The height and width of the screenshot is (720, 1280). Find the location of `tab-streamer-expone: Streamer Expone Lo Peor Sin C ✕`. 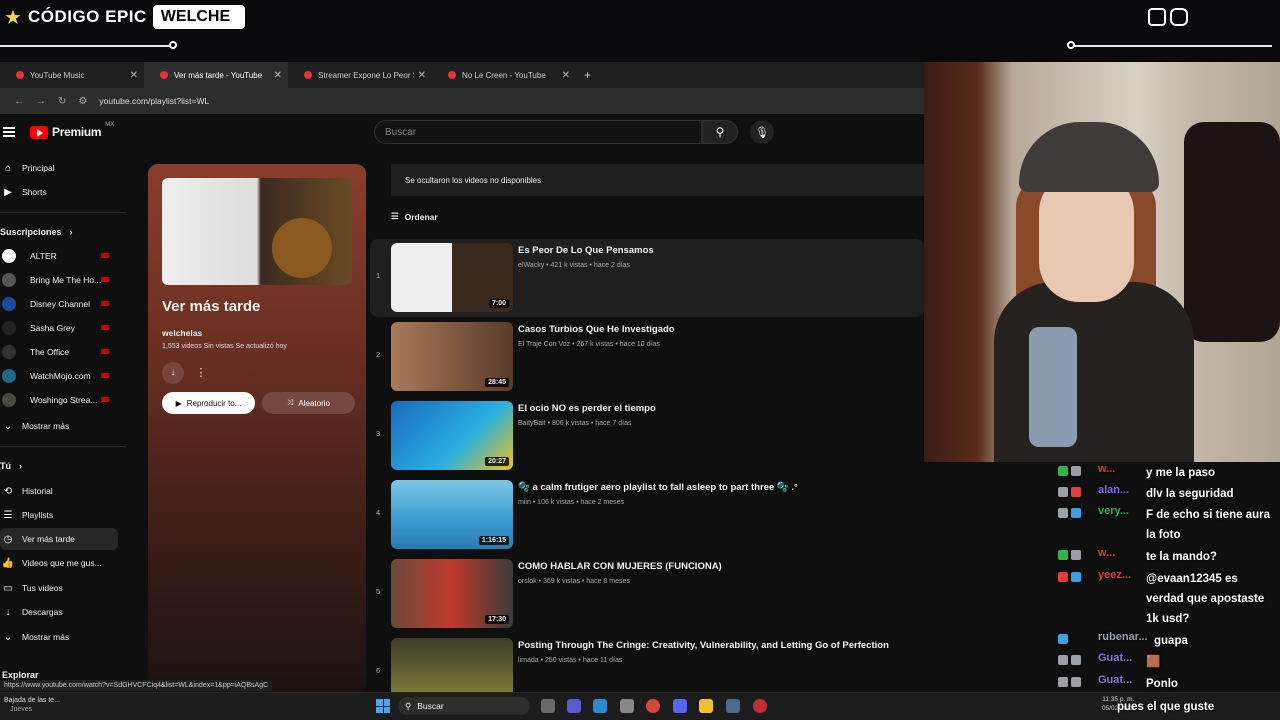

tab-streamer-expone: Streamer Expone Lo Peor Sin C ✕ is located at coordinates (360, 75).